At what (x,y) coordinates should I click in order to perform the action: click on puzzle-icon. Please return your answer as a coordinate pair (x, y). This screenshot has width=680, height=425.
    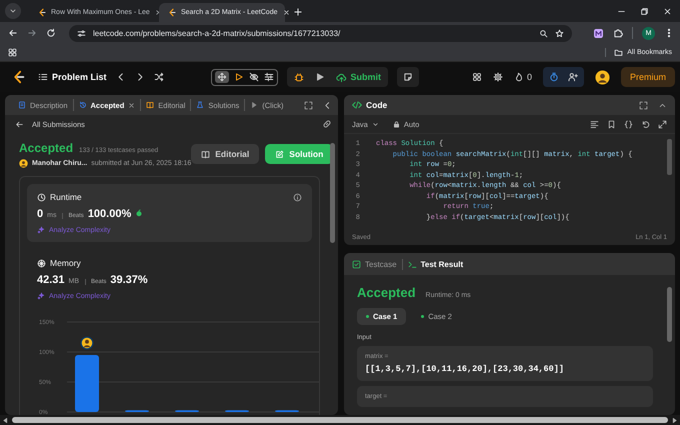
    Looking at the image, I should click on (618, 33).